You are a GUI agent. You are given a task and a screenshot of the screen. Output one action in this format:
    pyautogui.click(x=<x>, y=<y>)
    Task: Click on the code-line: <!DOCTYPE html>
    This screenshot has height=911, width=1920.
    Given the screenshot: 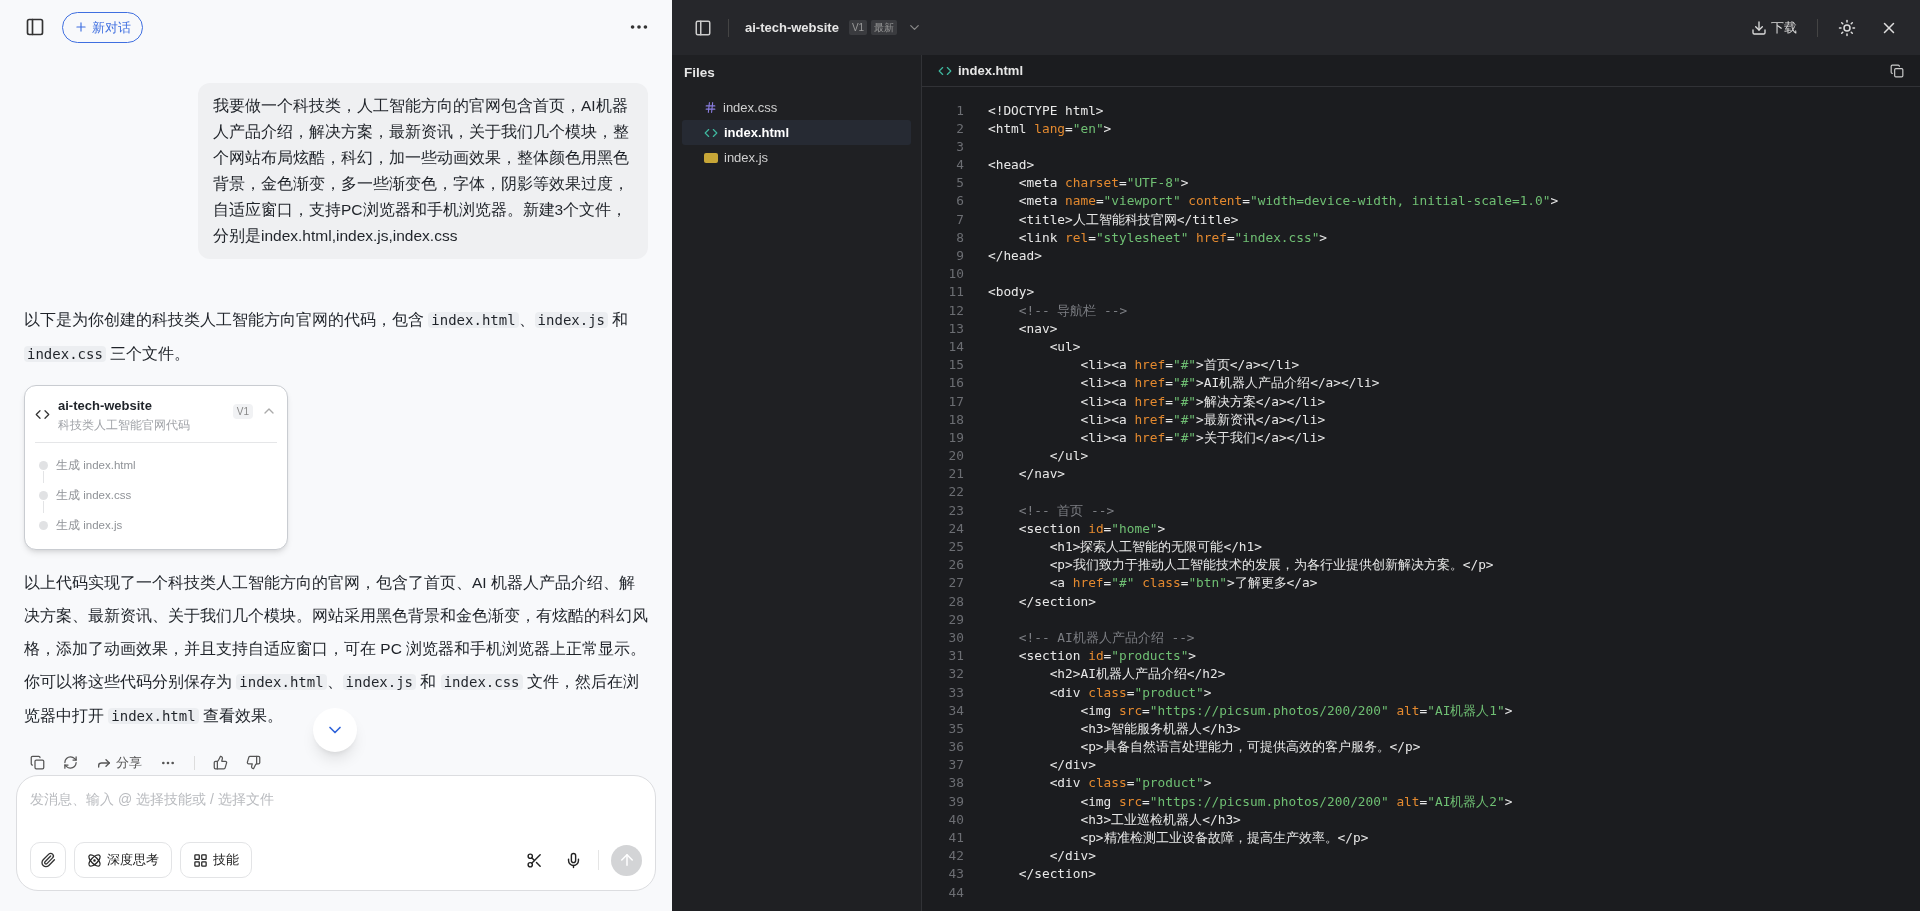 What is the action you would take?
    pyautogui.click(x=1046, y=110)
    